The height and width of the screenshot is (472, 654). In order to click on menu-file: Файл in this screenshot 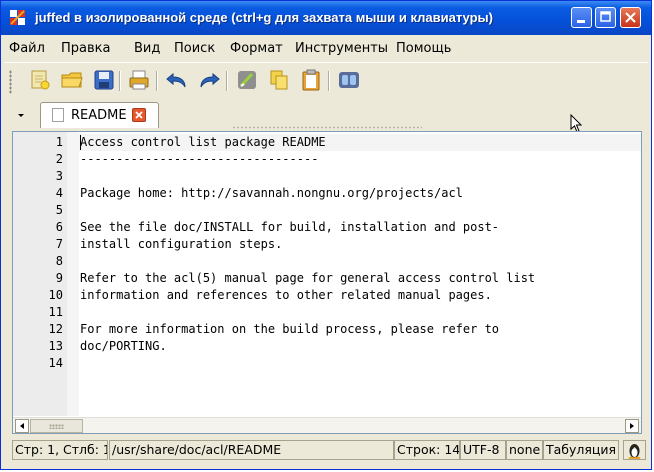, I will do `click(27, 48)`.